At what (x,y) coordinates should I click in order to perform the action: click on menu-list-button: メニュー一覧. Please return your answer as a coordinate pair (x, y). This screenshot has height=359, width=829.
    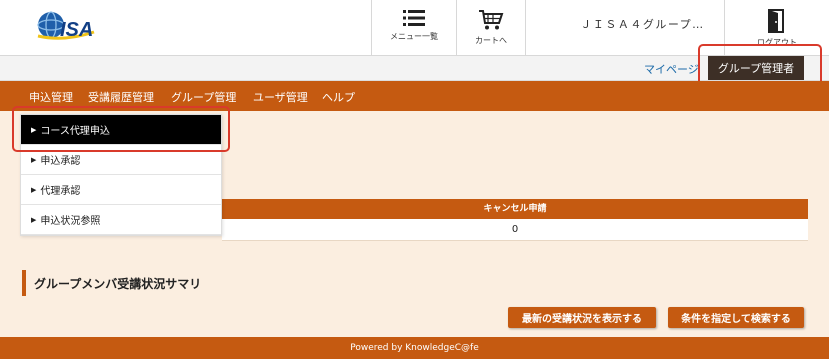
    Looking at the image, I should click on (413, 28).